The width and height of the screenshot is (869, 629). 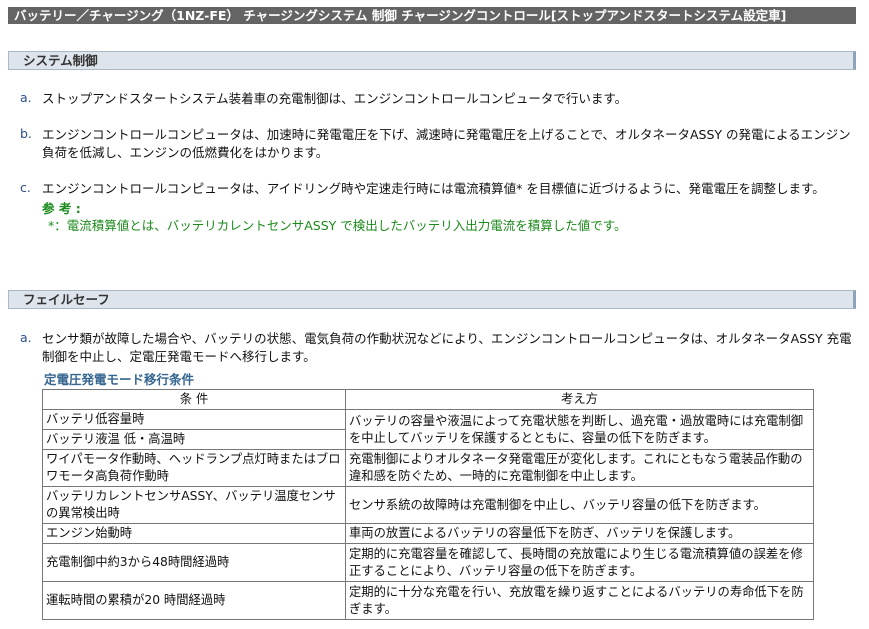 I want to click on table-row: エンジン始動時 車両の放置によるバッテリの容量低下を防ぎ、バッテリを保護します。, so click(x=428, y=533).